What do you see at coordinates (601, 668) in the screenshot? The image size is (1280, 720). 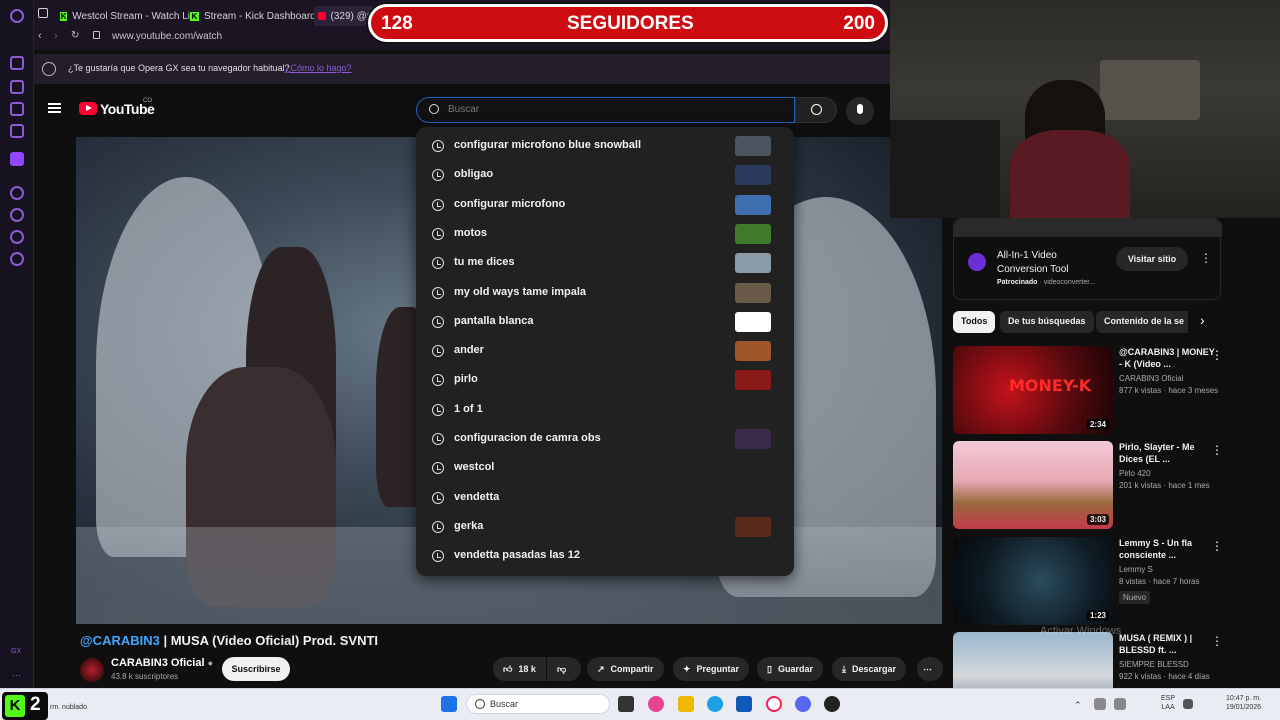 I see `share-icon: ↗` at bounding box center [601, 668].